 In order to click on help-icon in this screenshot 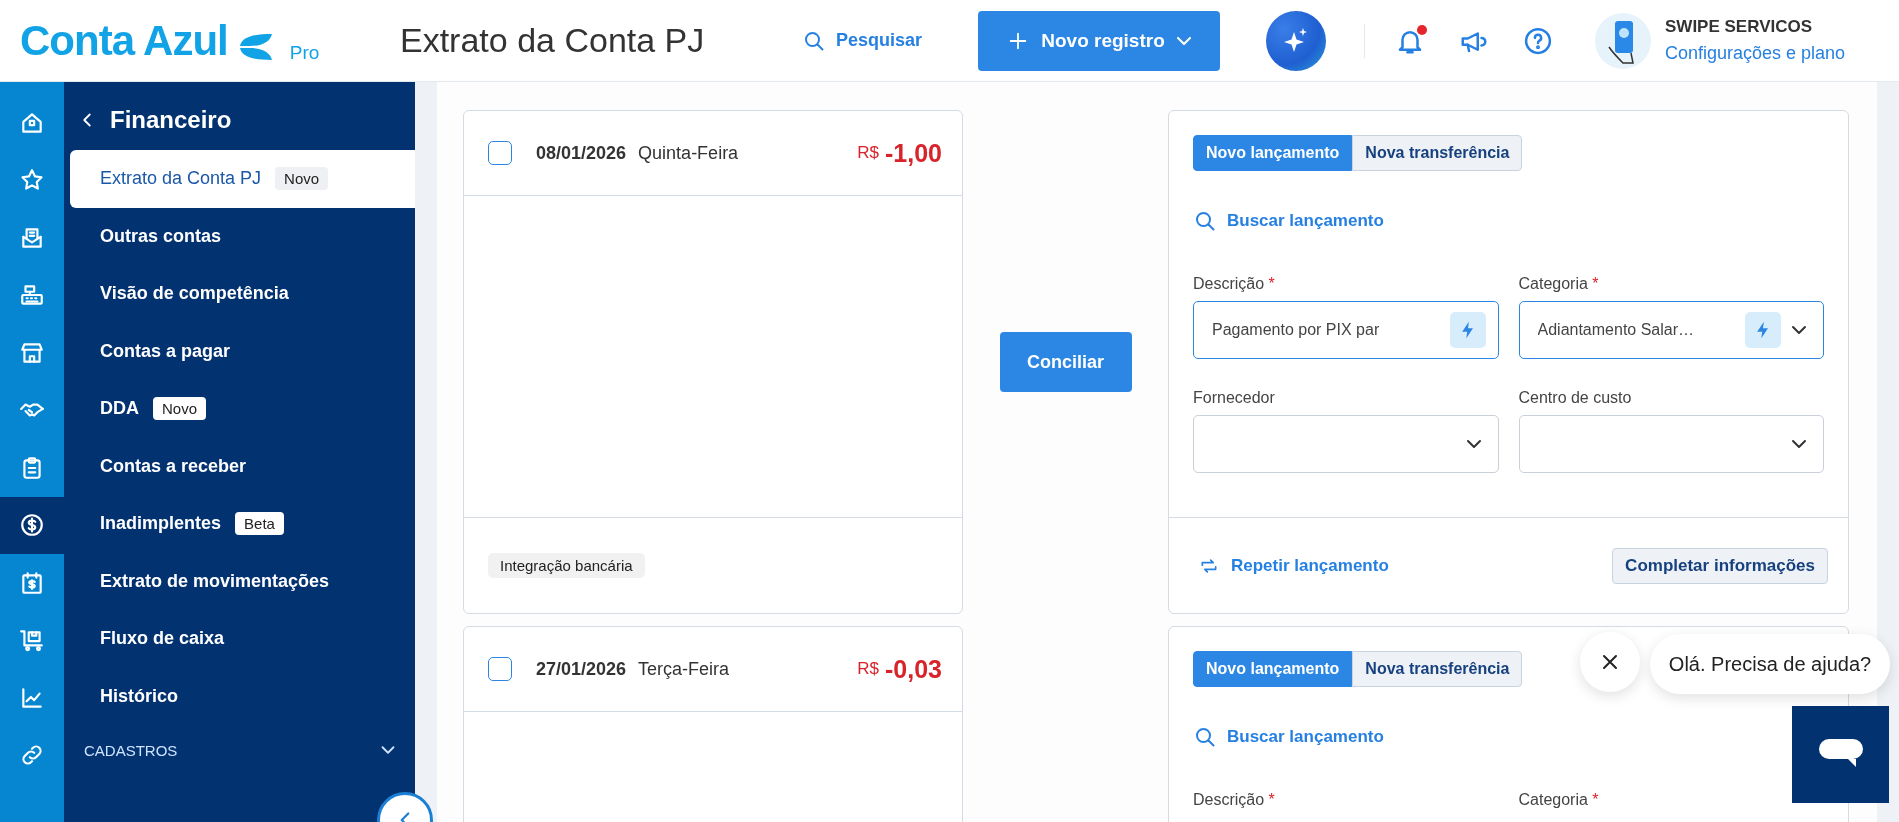, I will do `click(1538, 40)`.